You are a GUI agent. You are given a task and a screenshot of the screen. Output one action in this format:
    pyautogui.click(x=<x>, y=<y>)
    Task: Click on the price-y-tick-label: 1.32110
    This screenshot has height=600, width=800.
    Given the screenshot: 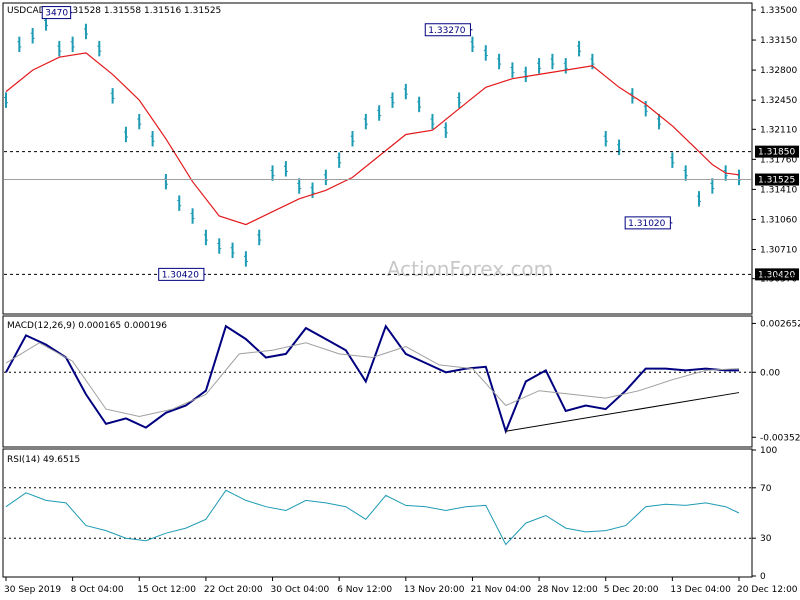 What is the action you would take?
    pyautogui.click(x=778, y=130)
    